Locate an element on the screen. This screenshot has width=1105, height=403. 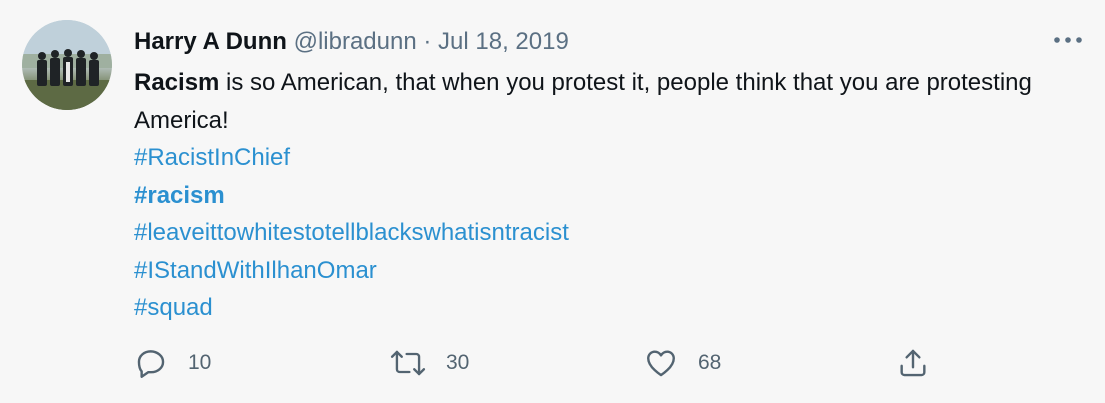
hashtag-link: #RacistInChief is located at coordinates (604, 158).